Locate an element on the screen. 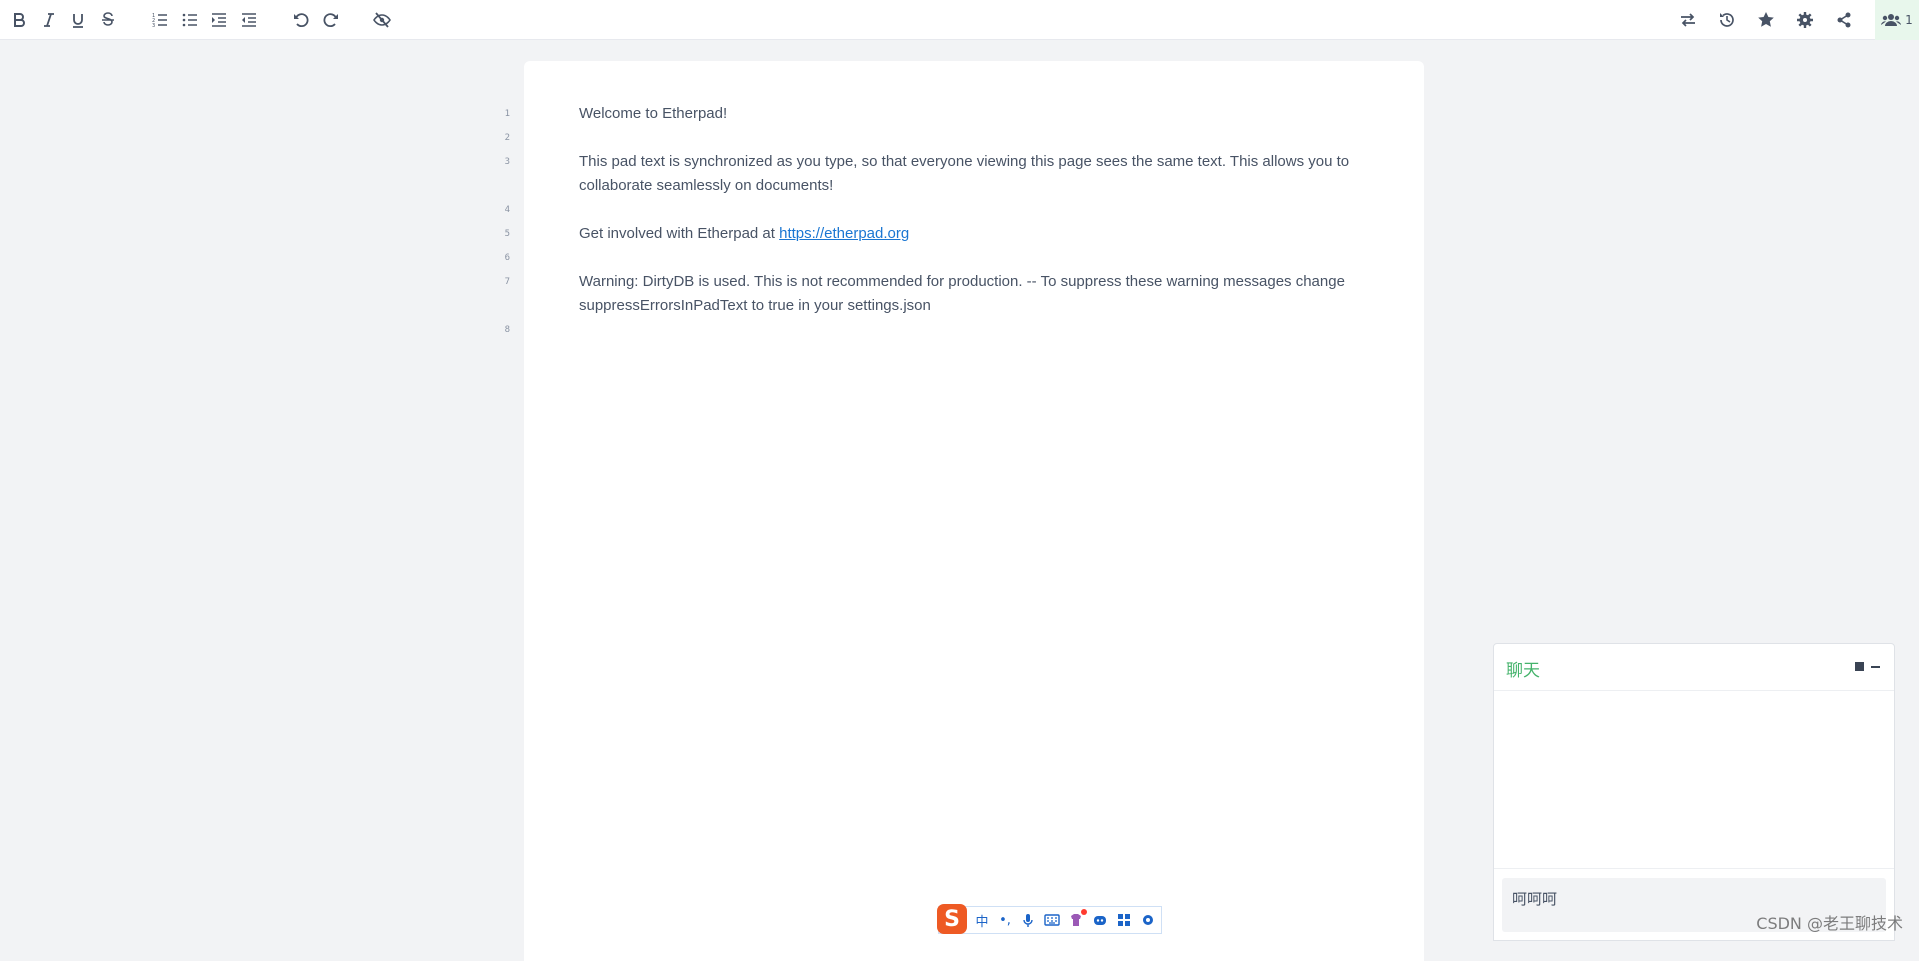 The image size is (1919, 961). microphone-icon is located at coordinates (1028, 920).